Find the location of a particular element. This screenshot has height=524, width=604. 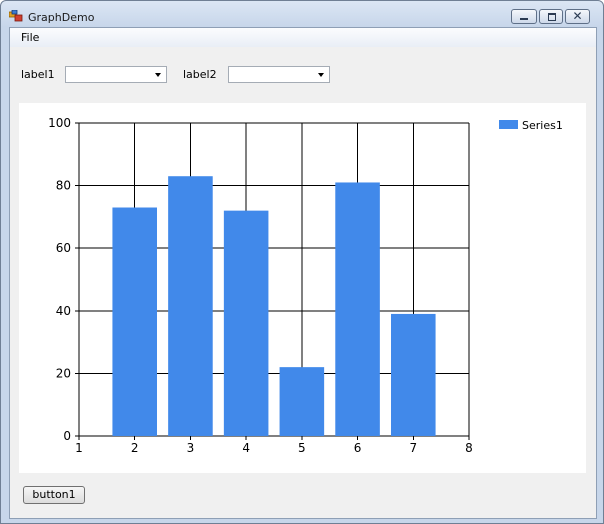

app-icon is located at coordinates (16, 16).